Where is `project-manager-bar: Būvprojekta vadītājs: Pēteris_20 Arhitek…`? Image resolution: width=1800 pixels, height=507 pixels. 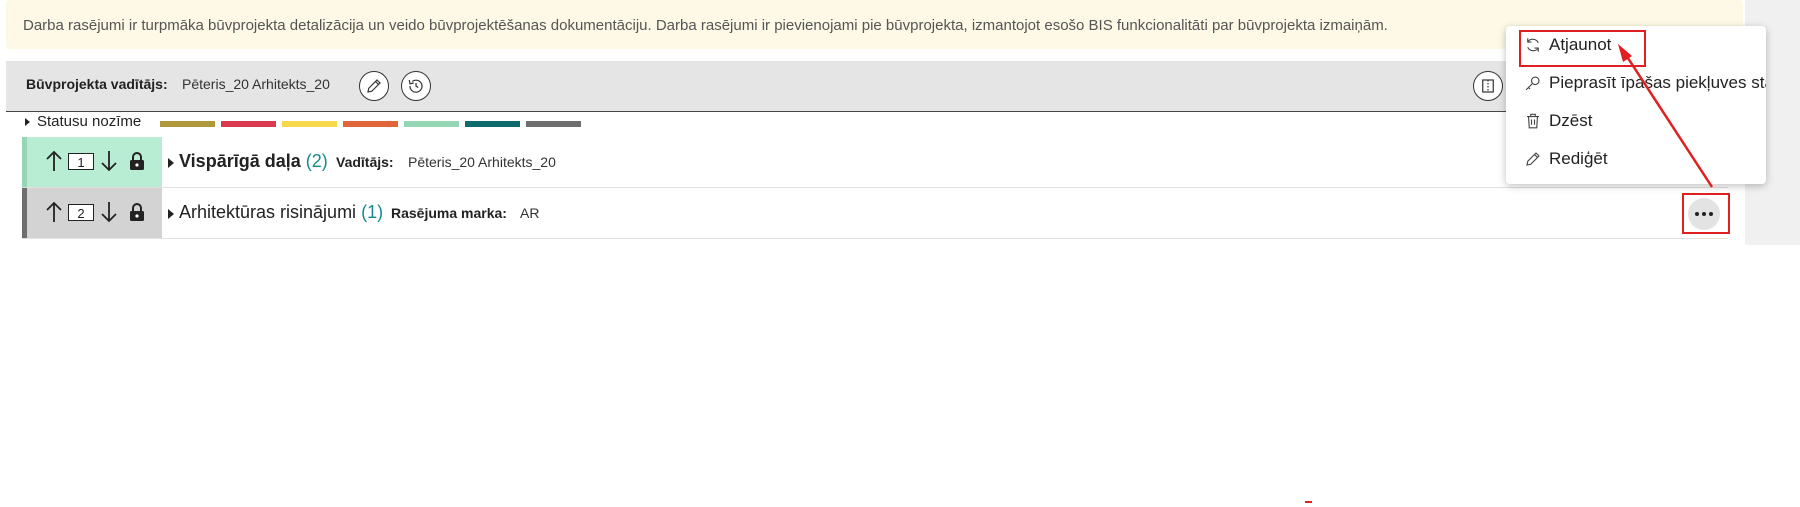 project-manager-bar: Būvprojekta vadītājs: Pēteris_20 Arhitek… is located at coordinates (874, 86).